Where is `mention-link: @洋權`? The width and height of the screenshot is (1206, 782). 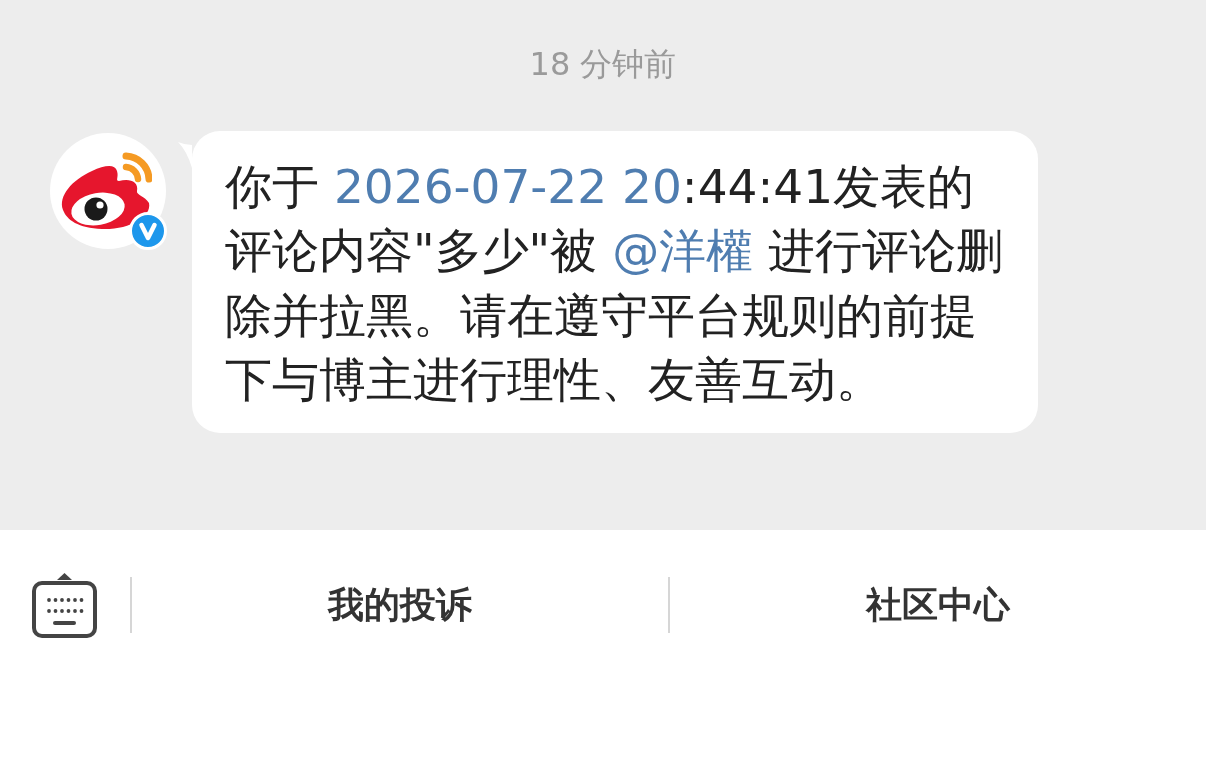
mention-link: @洋權 is located at coordinates (683, 251).